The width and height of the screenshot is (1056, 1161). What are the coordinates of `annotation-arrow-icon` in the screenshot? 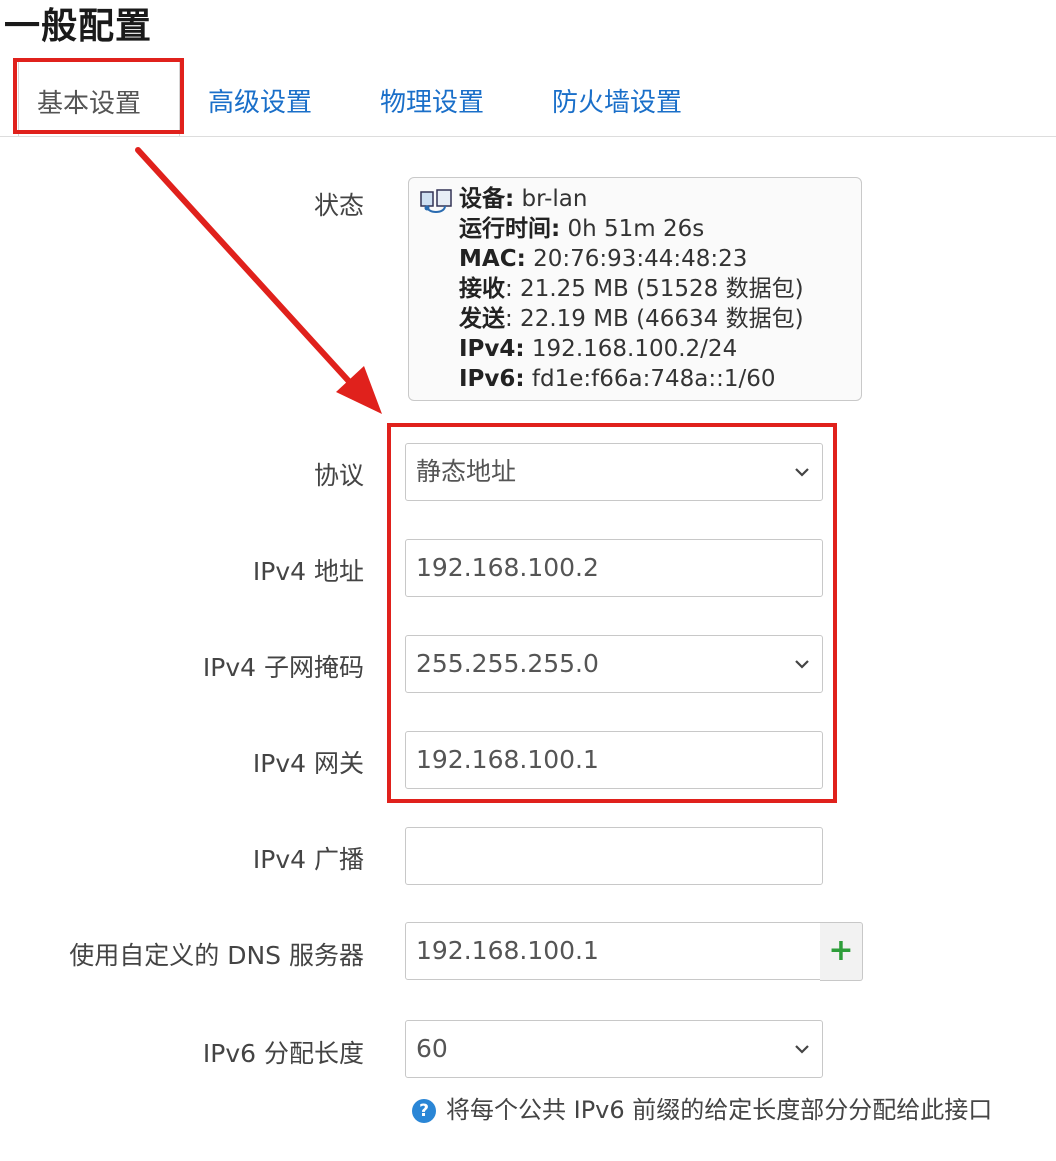 It's located at (258, 280).